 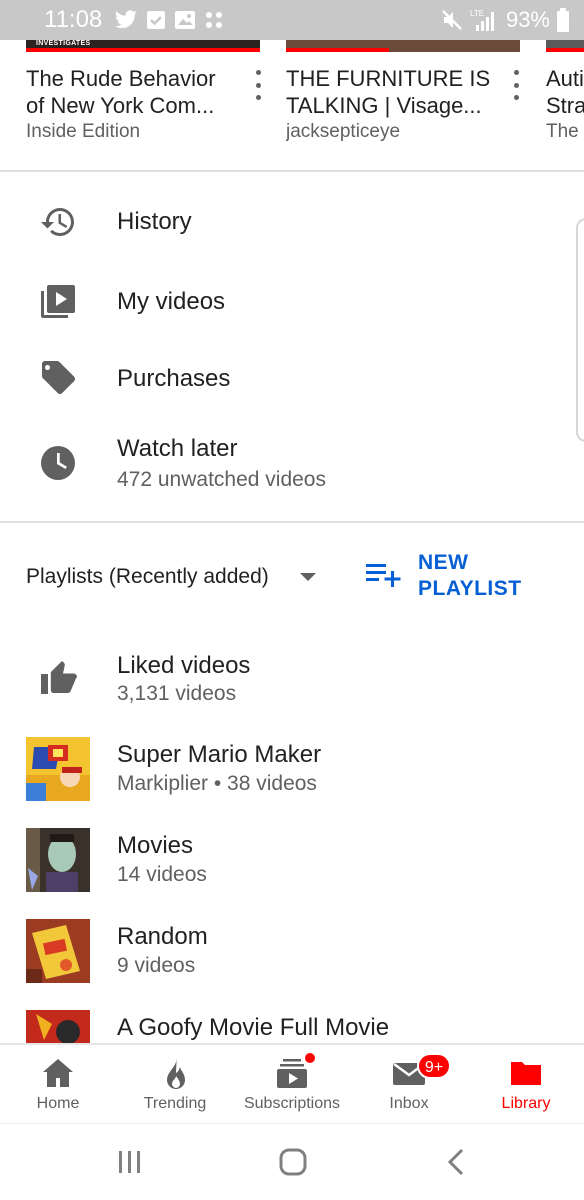 I want to click on notification-dot, so click(x=310, y=1058).